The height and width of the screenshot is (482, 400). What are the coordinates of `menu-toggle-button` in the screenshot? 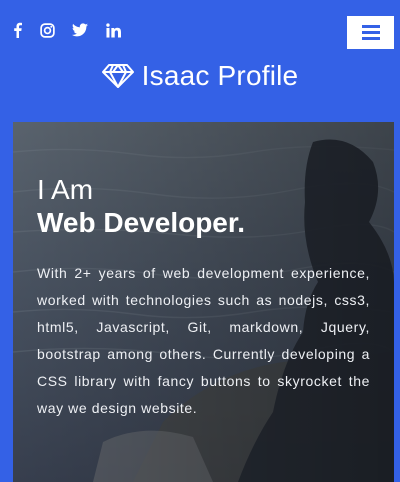 It's located at (370, 32).